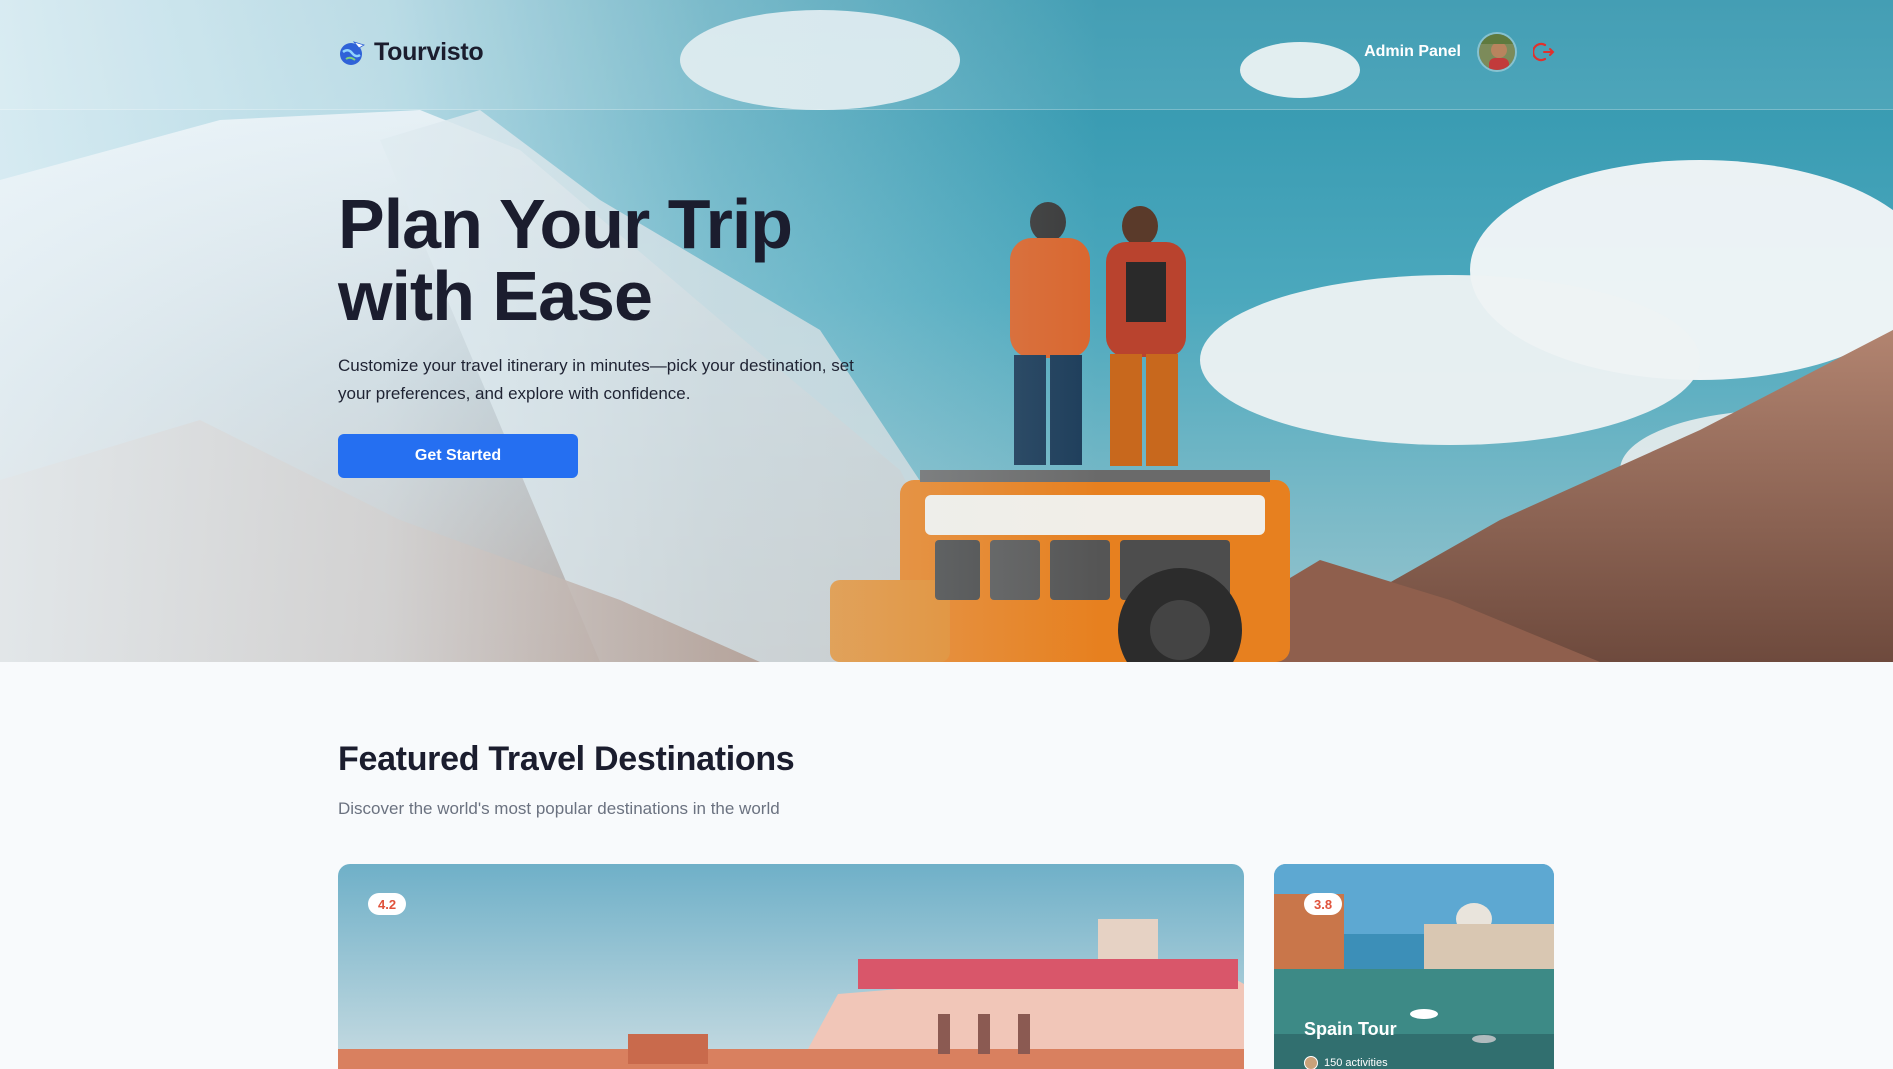  Describe the element at coordinates (565, 224) in the screenshot. I see `hero-title-line1: Plan Your Trip` at that location.